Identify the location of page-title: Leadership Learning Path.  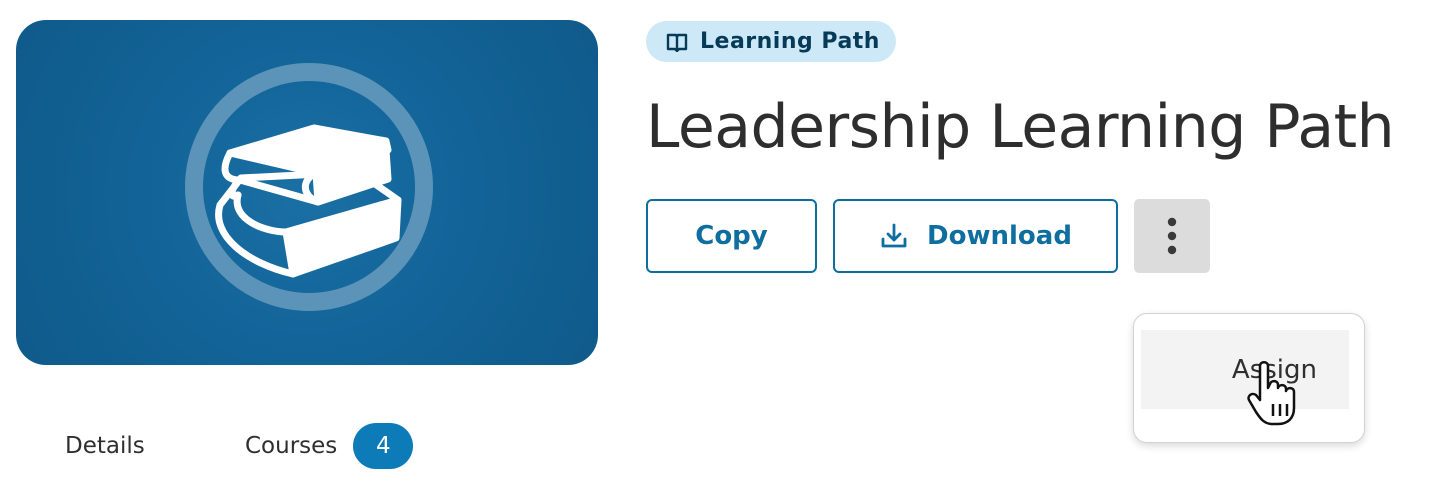
(1020, 127).